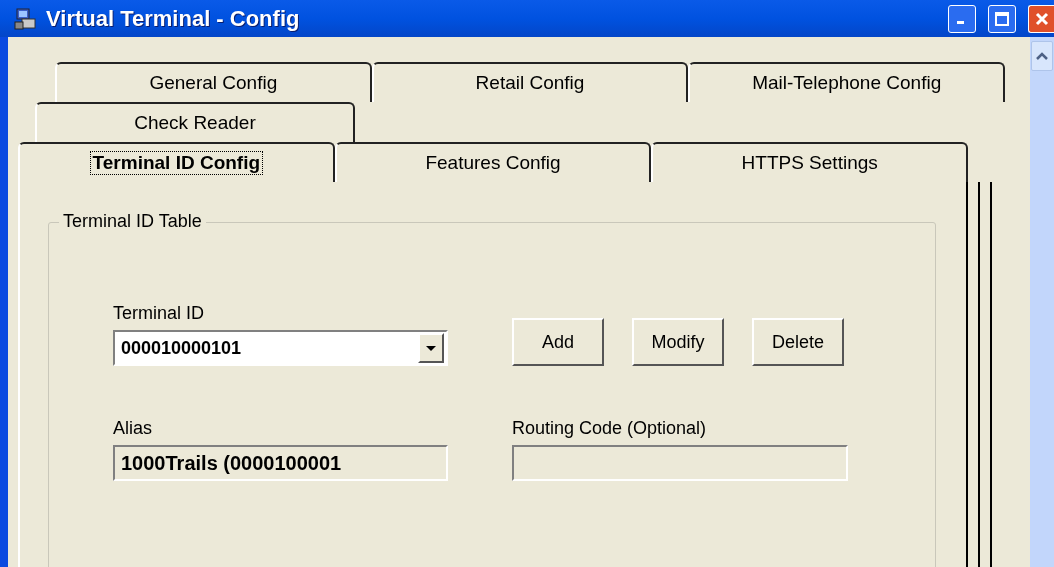 The height and width of the screenshot is (567, 1054). I want to click on scrollbar, so click(1042, 302).